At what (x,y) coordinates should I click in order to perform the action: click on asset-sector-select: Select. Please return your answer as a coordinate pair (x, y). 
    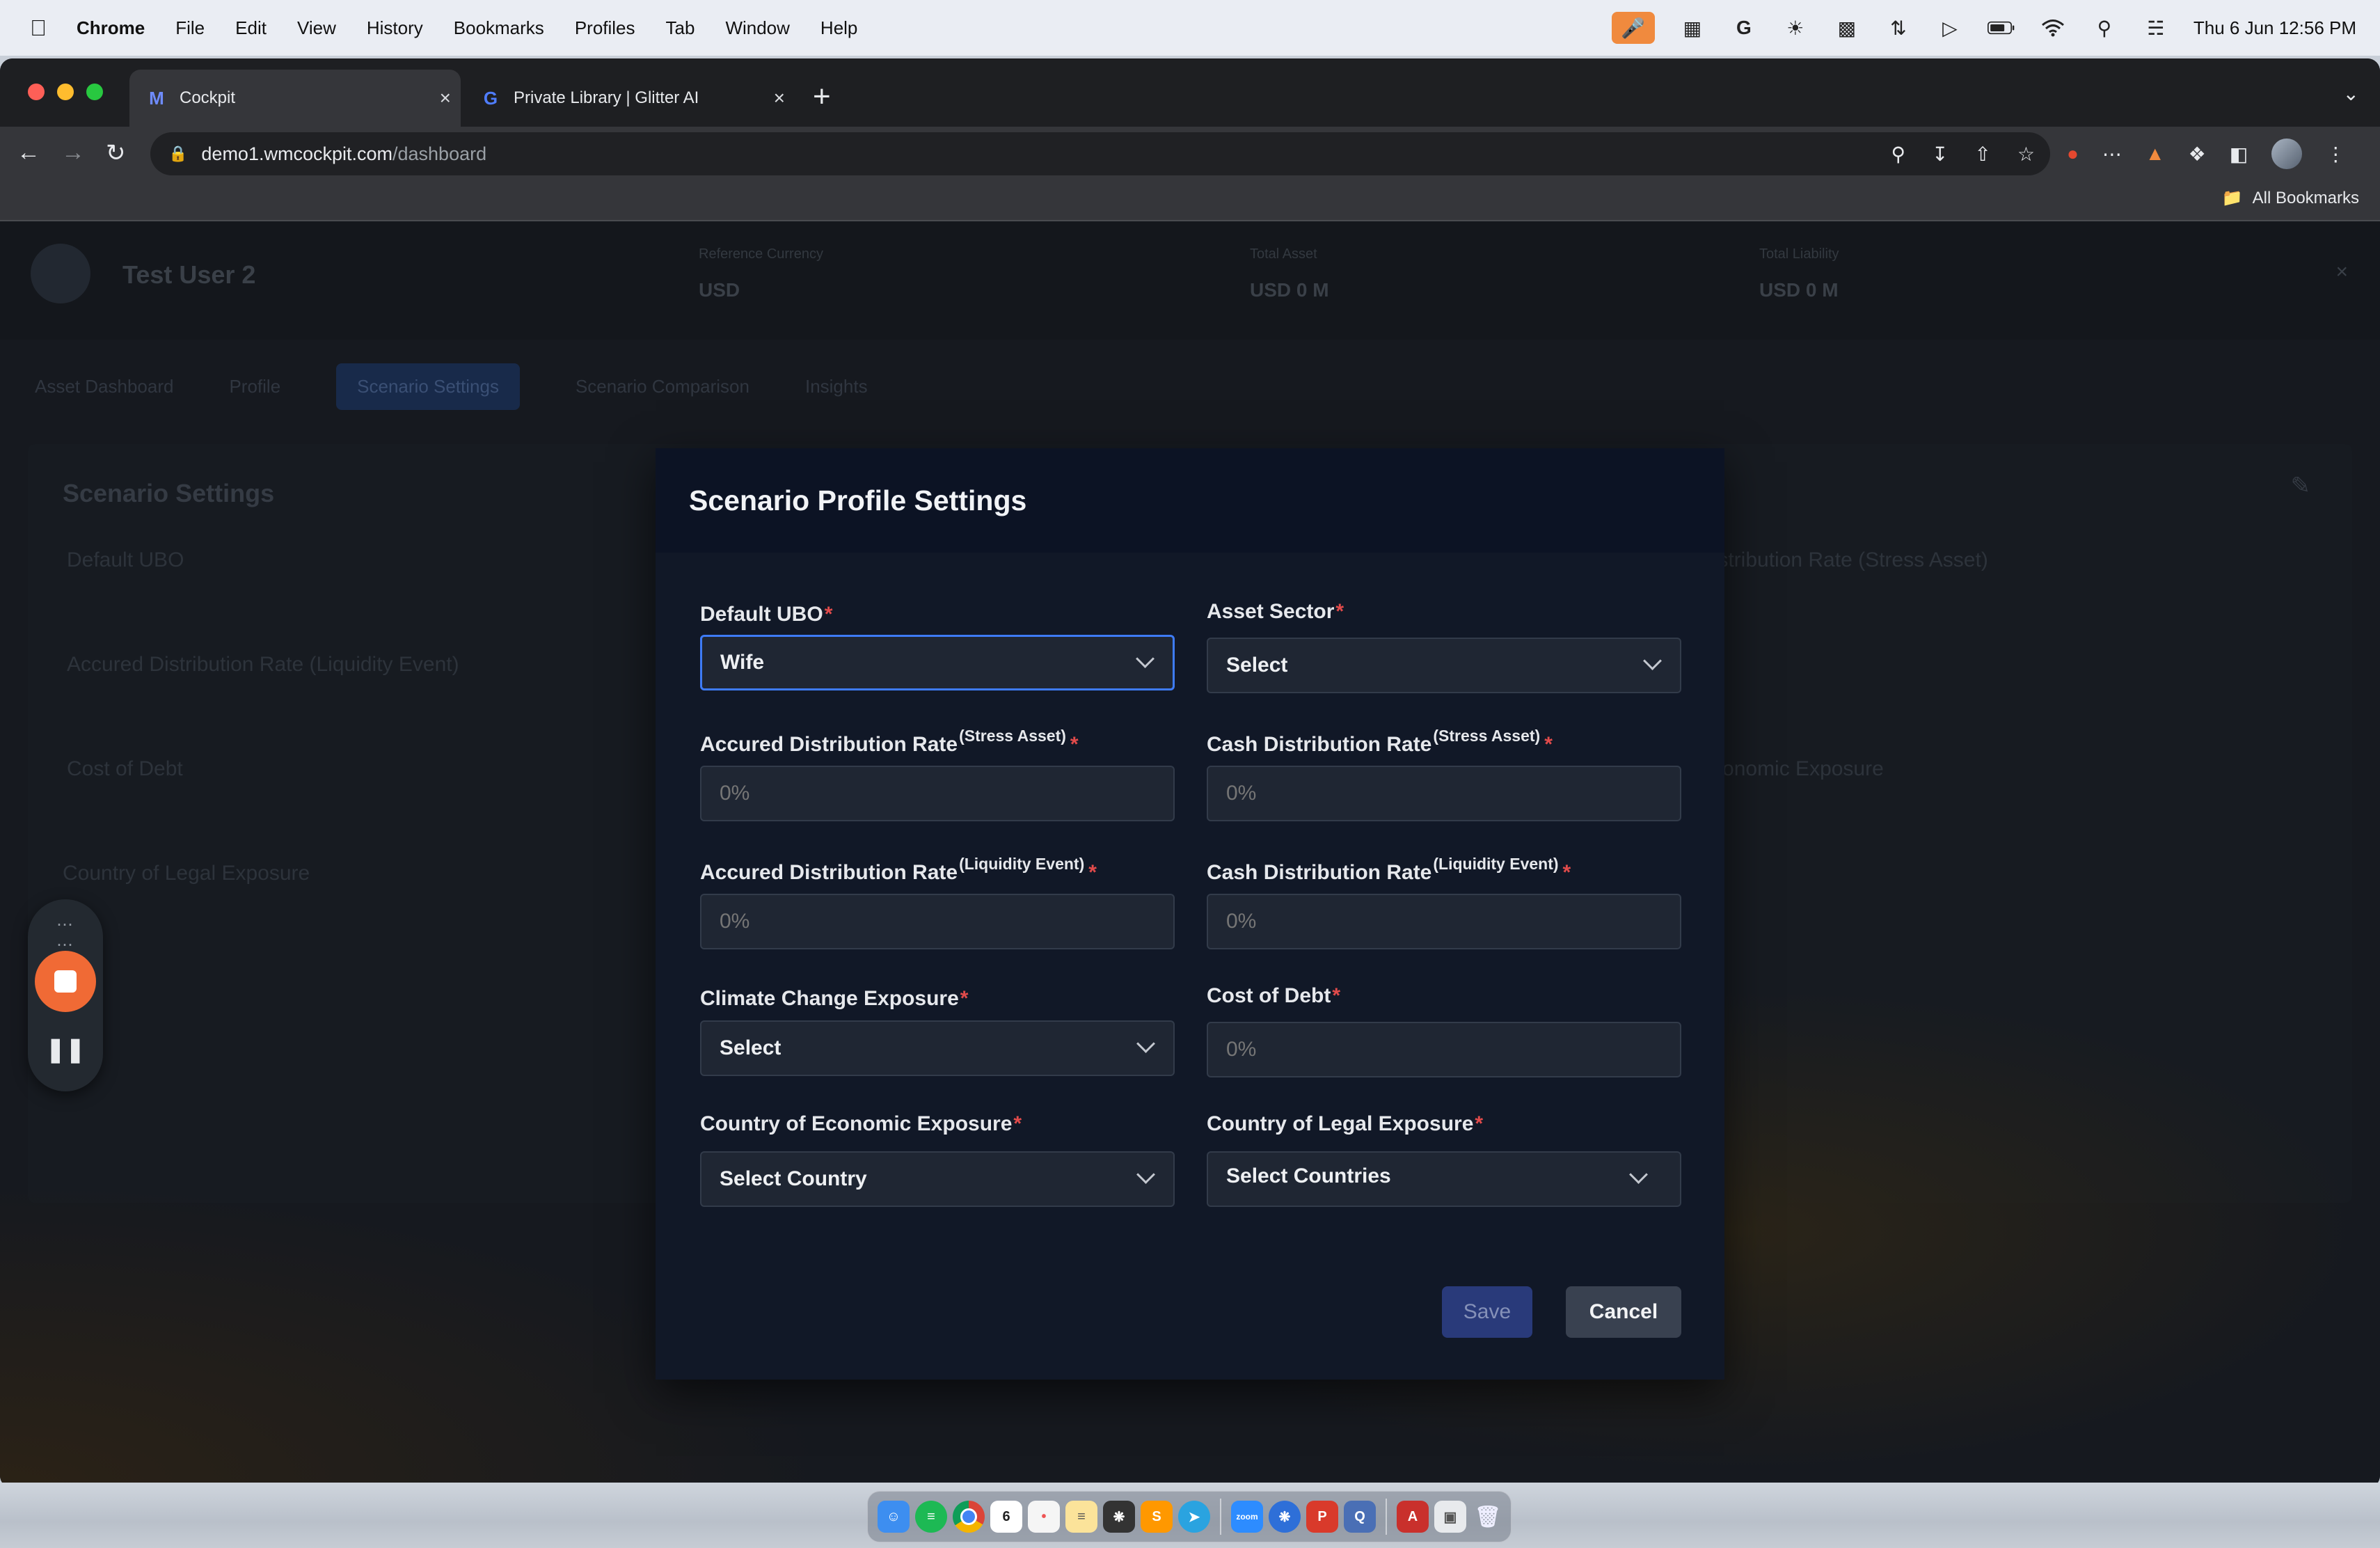
    Looking at the image, I should click on (1444, 665).